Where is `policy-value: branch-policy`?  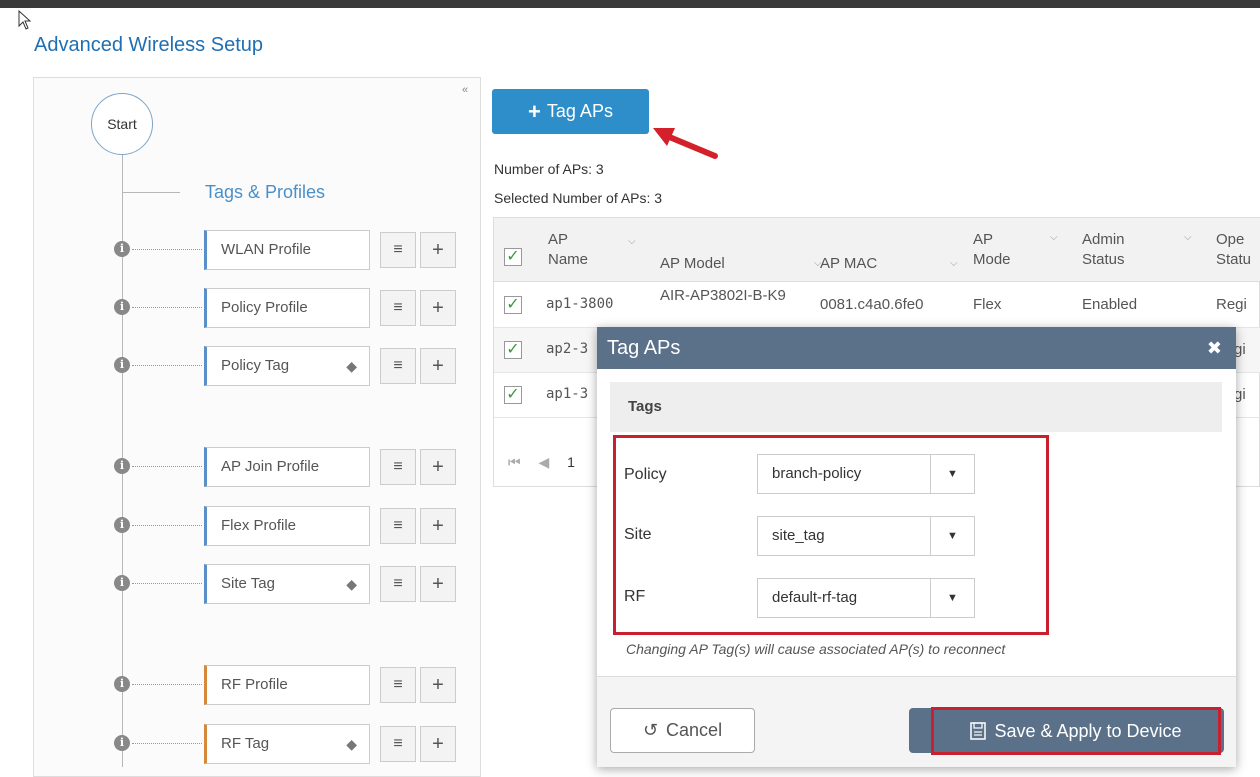
policy-value: branch-policy is located at coordinates (817, 473).